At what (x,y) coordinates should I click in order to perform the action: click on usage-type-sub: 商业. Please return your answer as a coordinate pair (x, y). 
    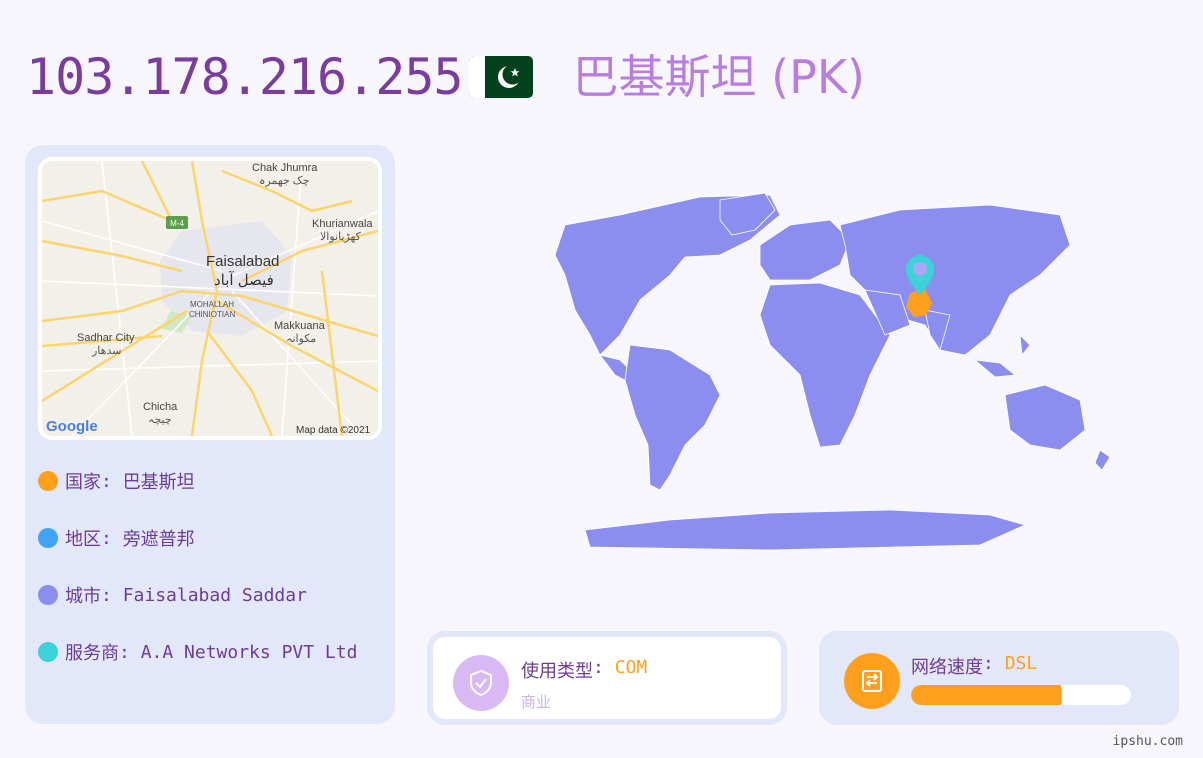
    Looking at the image, I should click on (536, 702).